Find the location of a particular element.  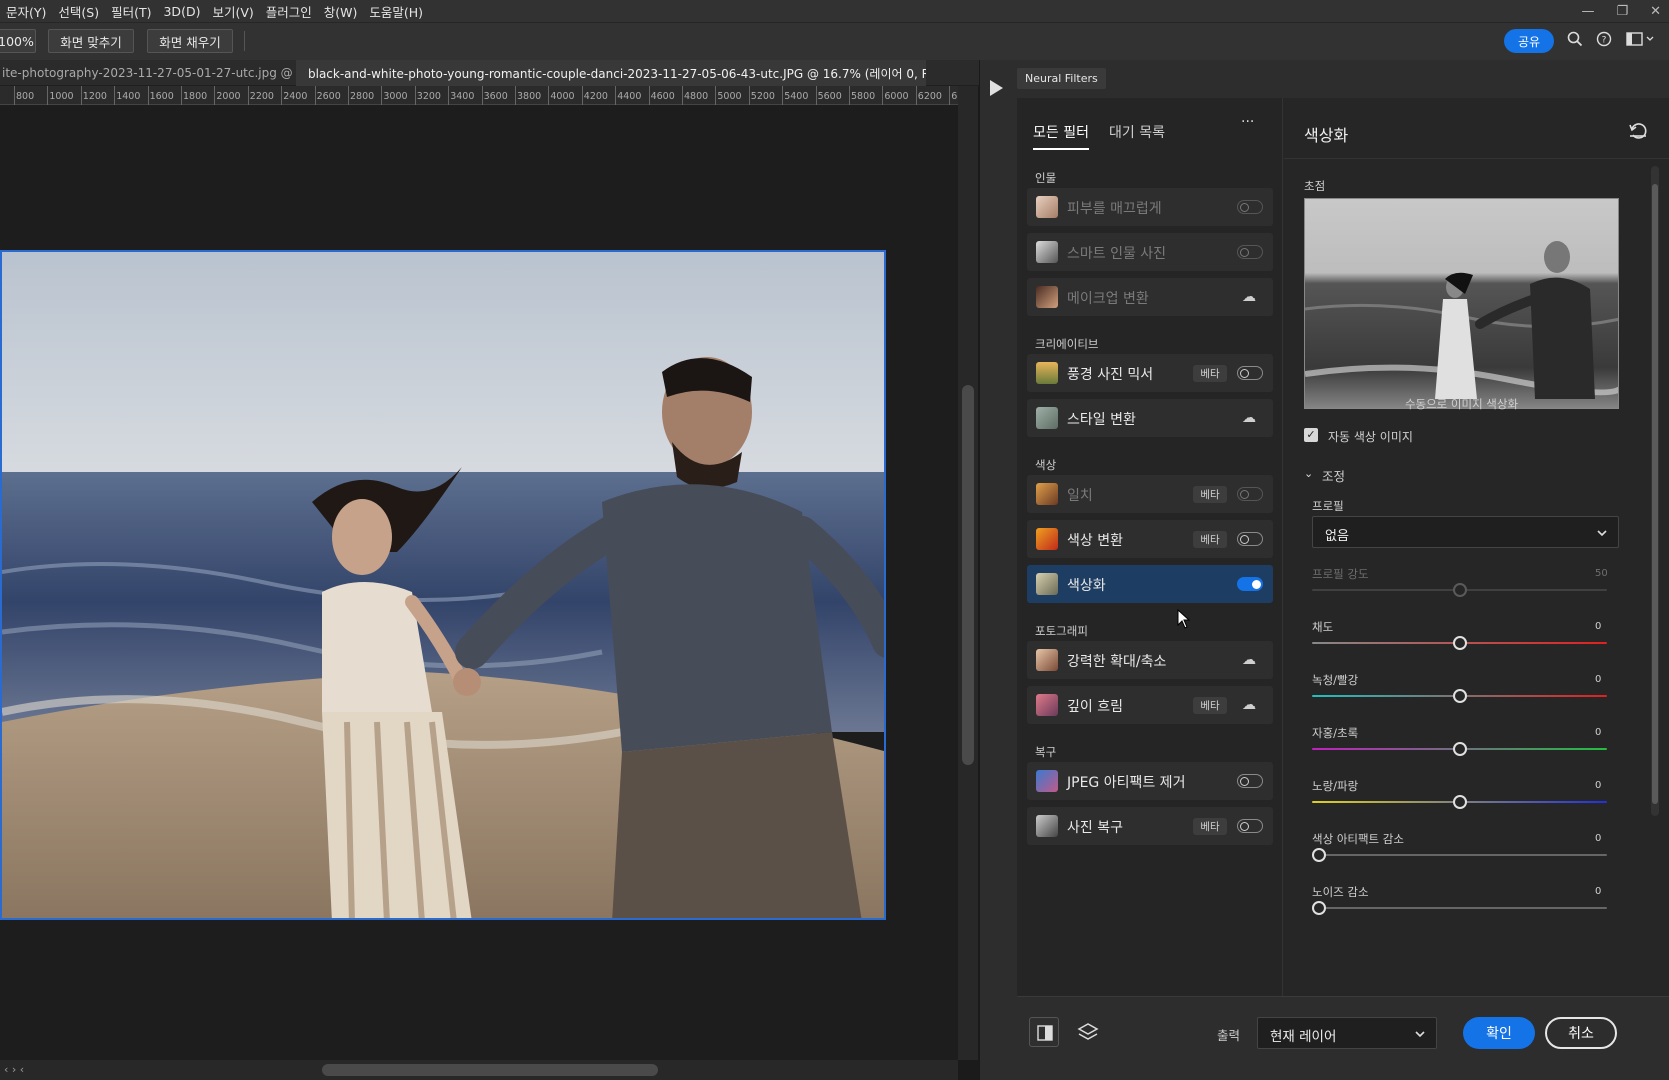

horizontal-scroll-thumb is located at coordinates (490, 1070).